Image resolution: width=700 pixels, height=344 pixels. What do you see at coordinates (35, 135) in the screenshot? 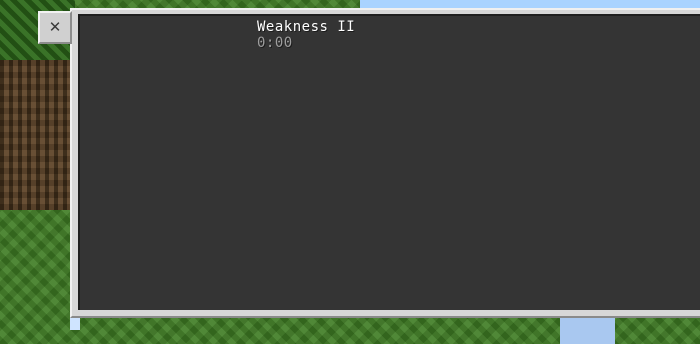
I see `tree-trunk` at bounding box center [35, 135].